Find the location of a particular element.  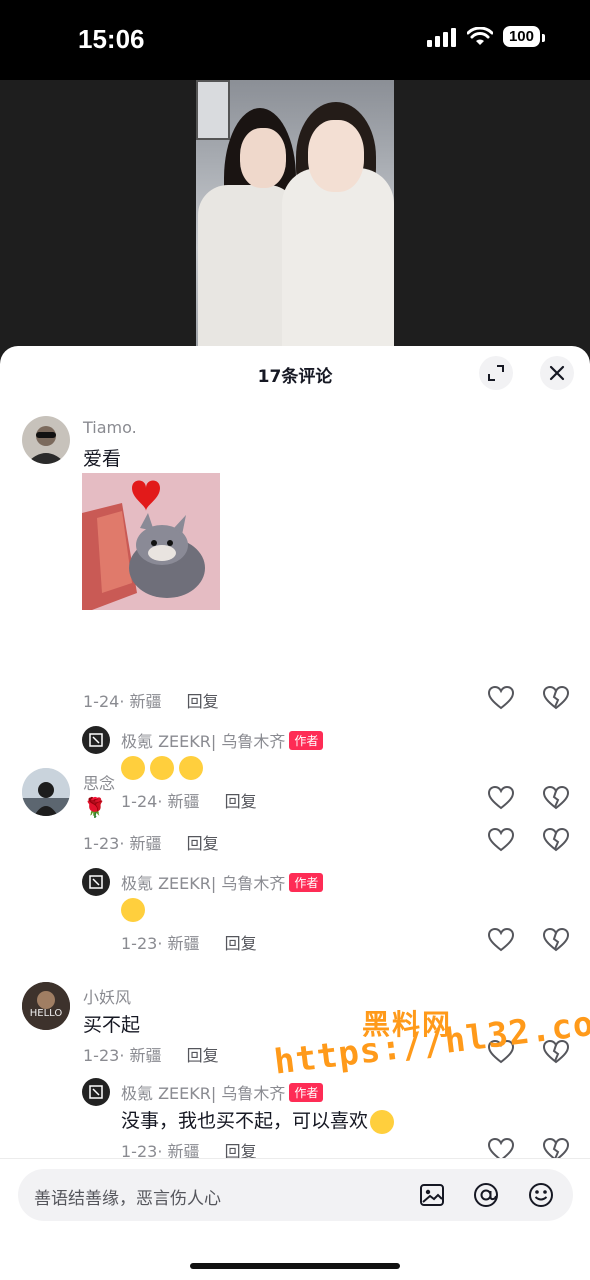

avatar: HELLO is located at coordinates (46, 1006).